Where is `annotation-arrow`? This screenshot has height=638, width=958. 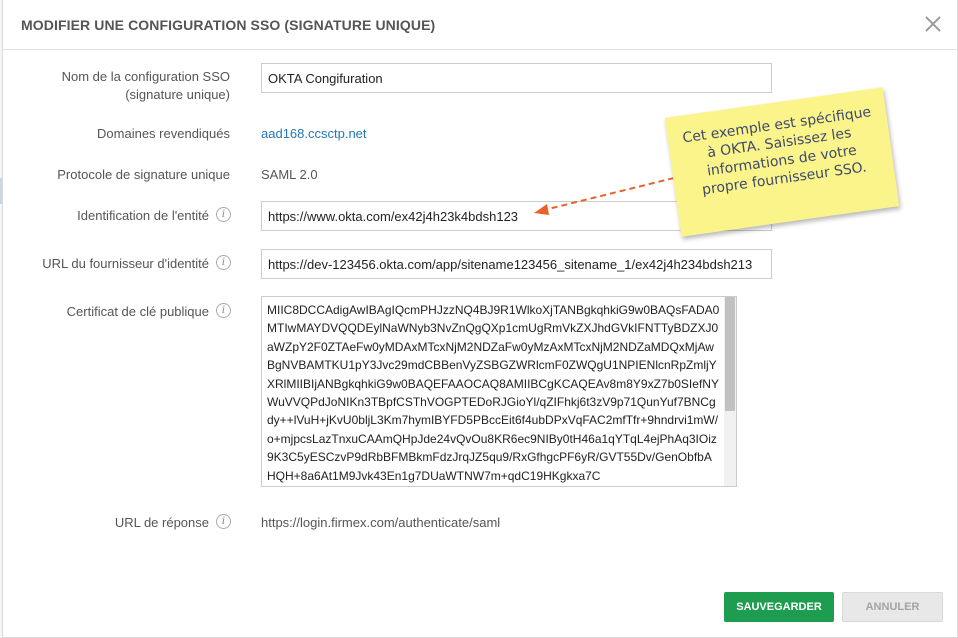
annotation-arrow is located at coordinates (604, 196).